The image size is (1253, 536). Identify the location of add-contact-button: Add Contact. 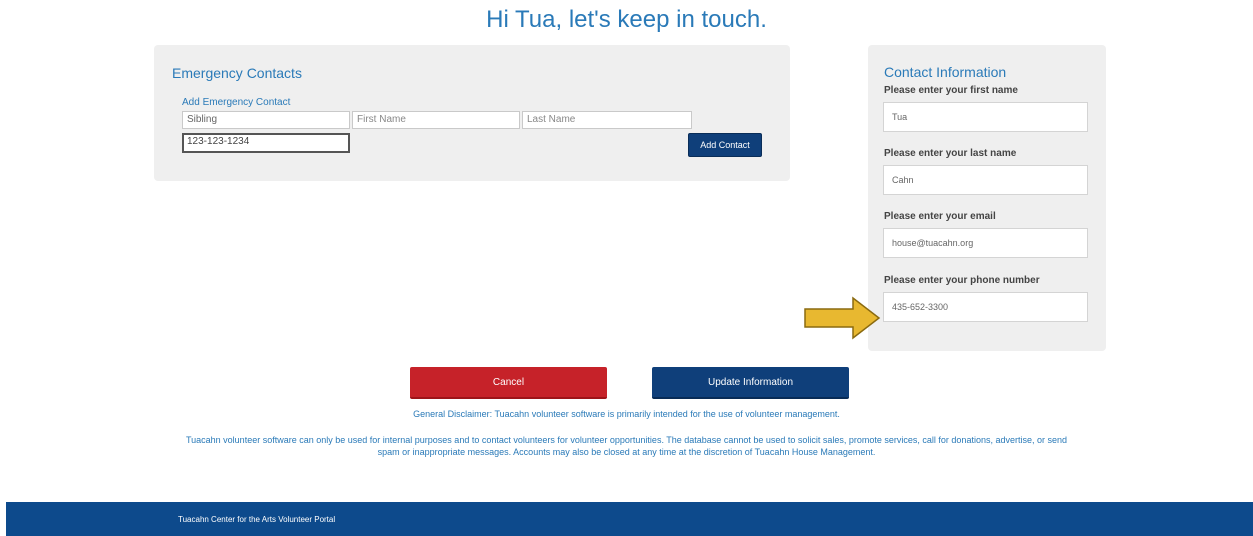
(725, 145).